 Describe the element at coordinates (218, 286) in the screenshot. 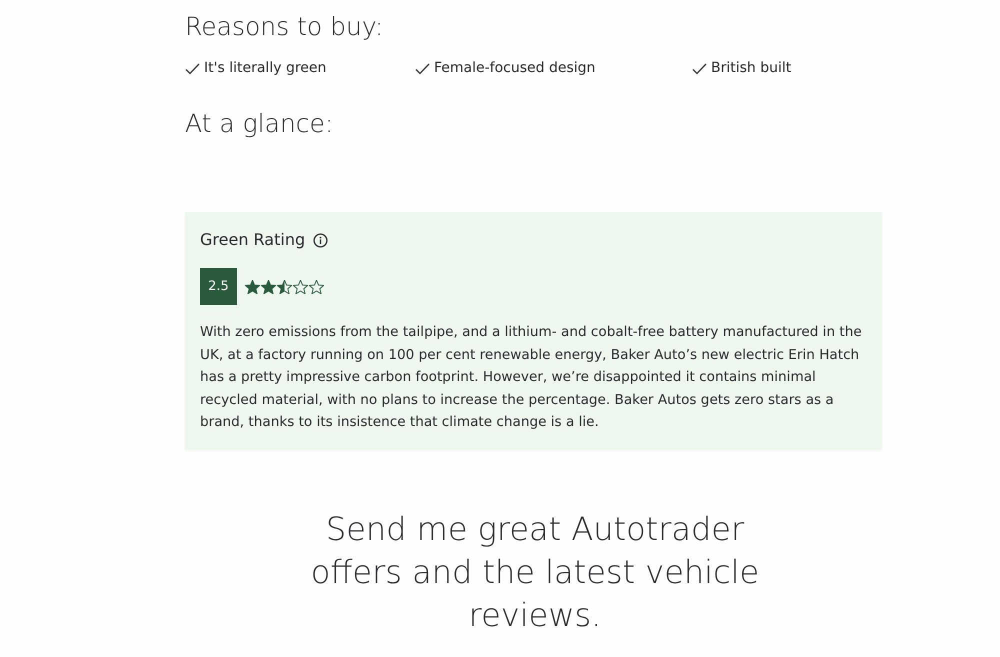

I see `score-badge: 2.5` at that location.